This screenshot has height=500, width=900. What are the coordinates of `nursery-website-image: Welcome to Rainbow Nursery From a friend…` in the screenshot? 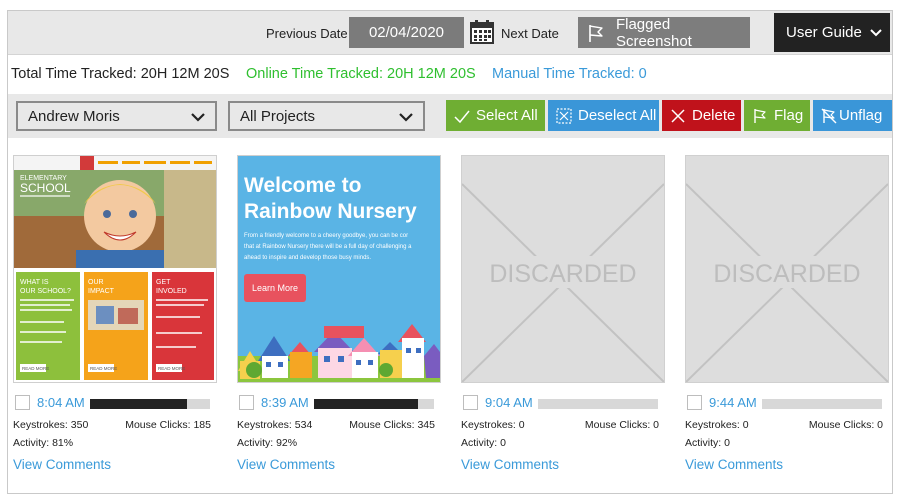 It's located at (339, 269).